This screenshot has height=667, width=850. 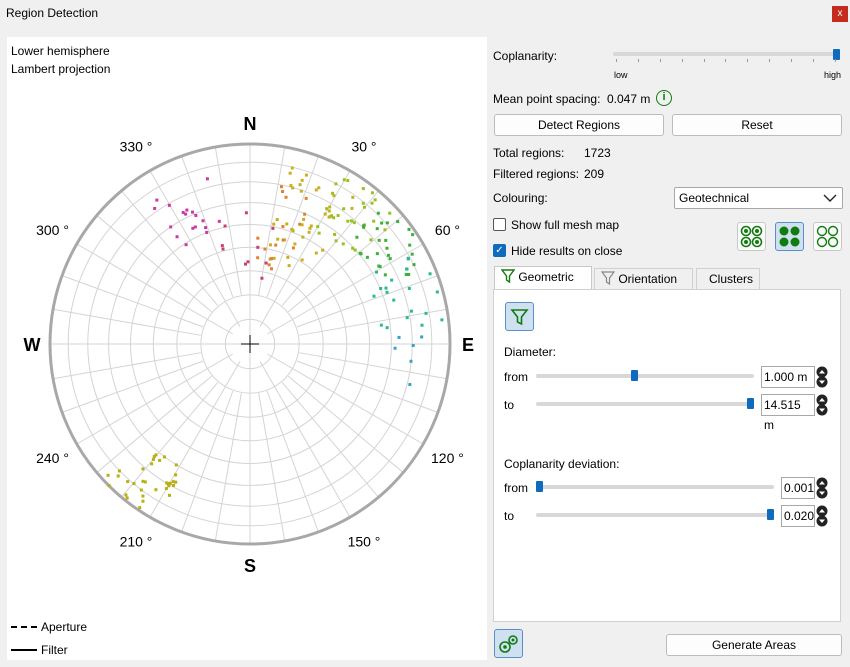 What do you see at coordinates (798, 516) in the screenshot?
I see `deviation-to-input: 0.020` at bounding box center [798, 516].